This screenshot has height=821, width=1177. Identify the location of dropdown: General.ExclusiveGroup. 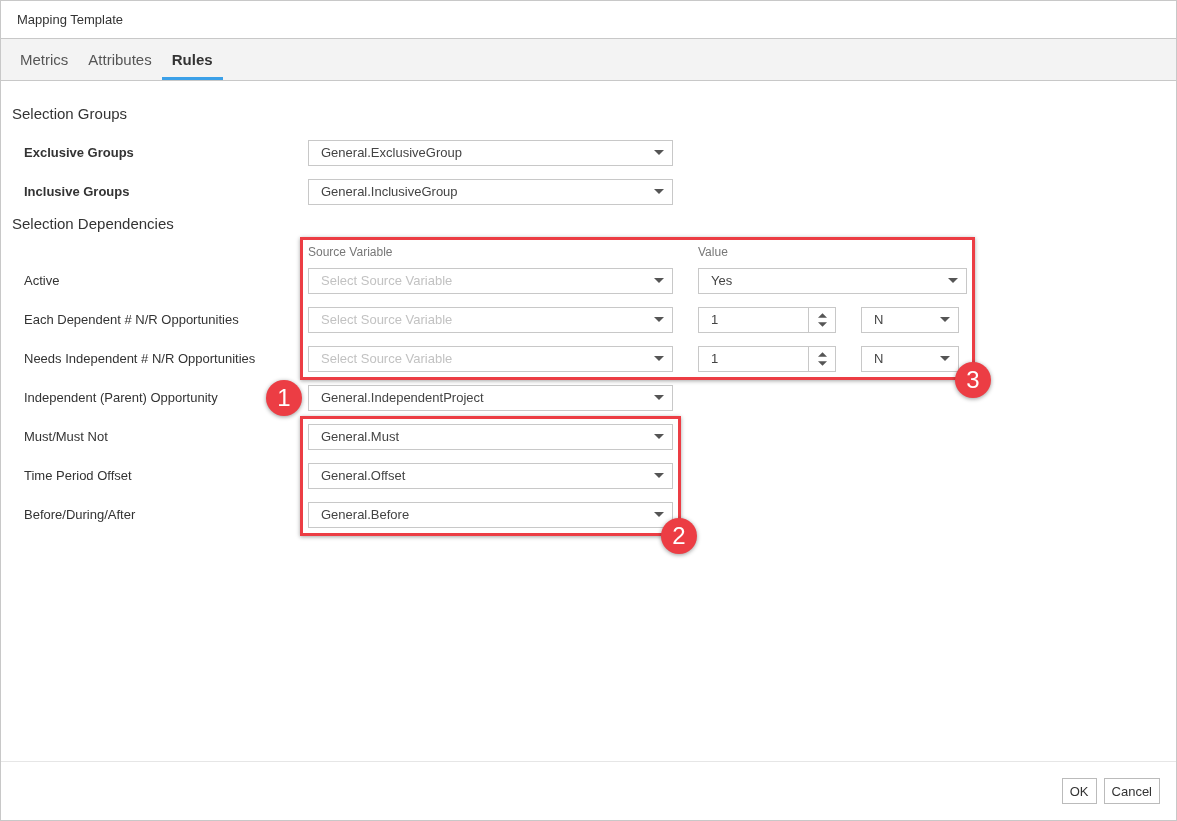
(490, 152).